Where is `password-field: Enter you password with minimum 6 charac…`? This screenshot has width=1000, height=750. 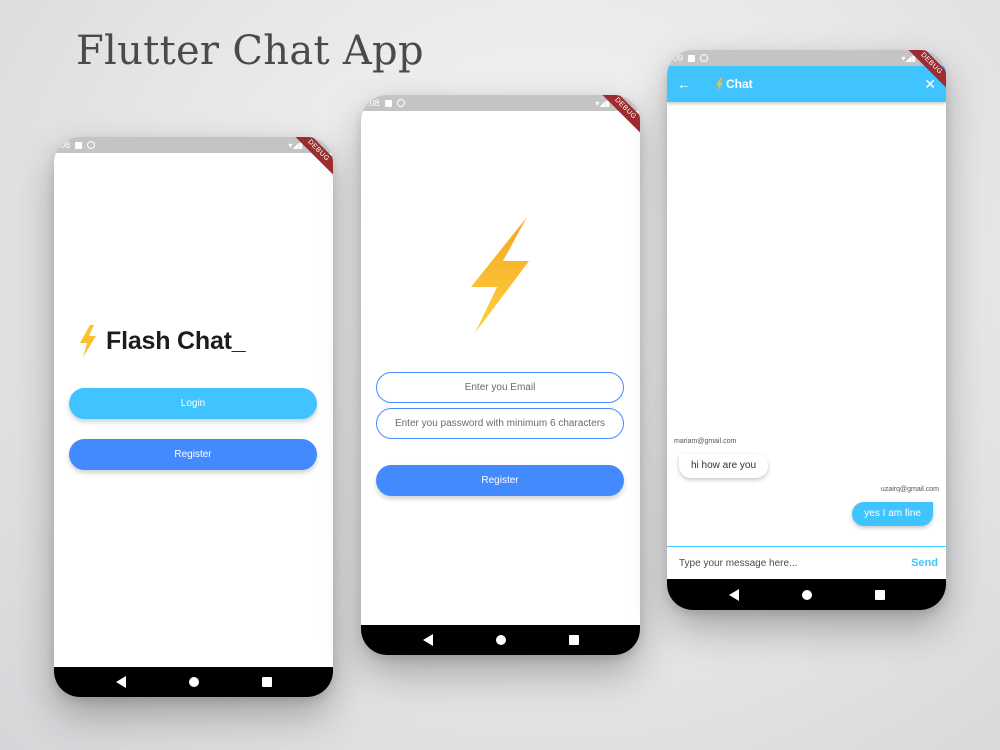 password-field: Enter you password with minimum 6 charac… is located at coordinates (500, 423).